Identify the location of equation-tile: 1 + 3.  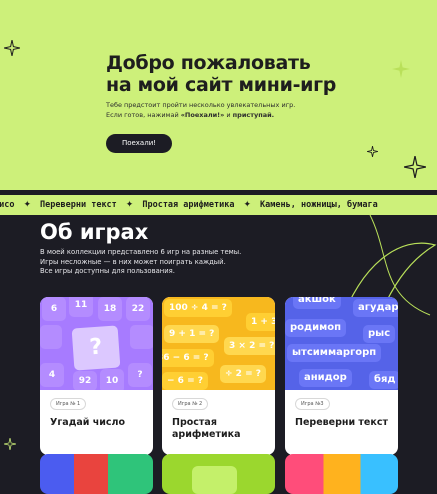
(260, 322).